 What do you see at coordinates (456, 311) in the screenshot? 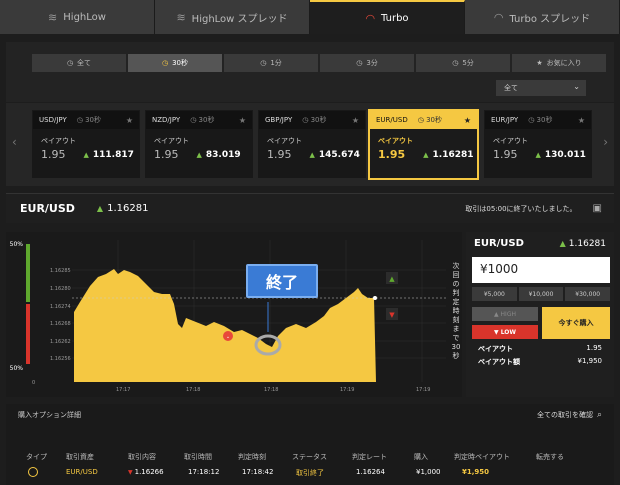
I see `countdown-text: 次回の判定時刻まで30秒` at bounding box center [456, 311].